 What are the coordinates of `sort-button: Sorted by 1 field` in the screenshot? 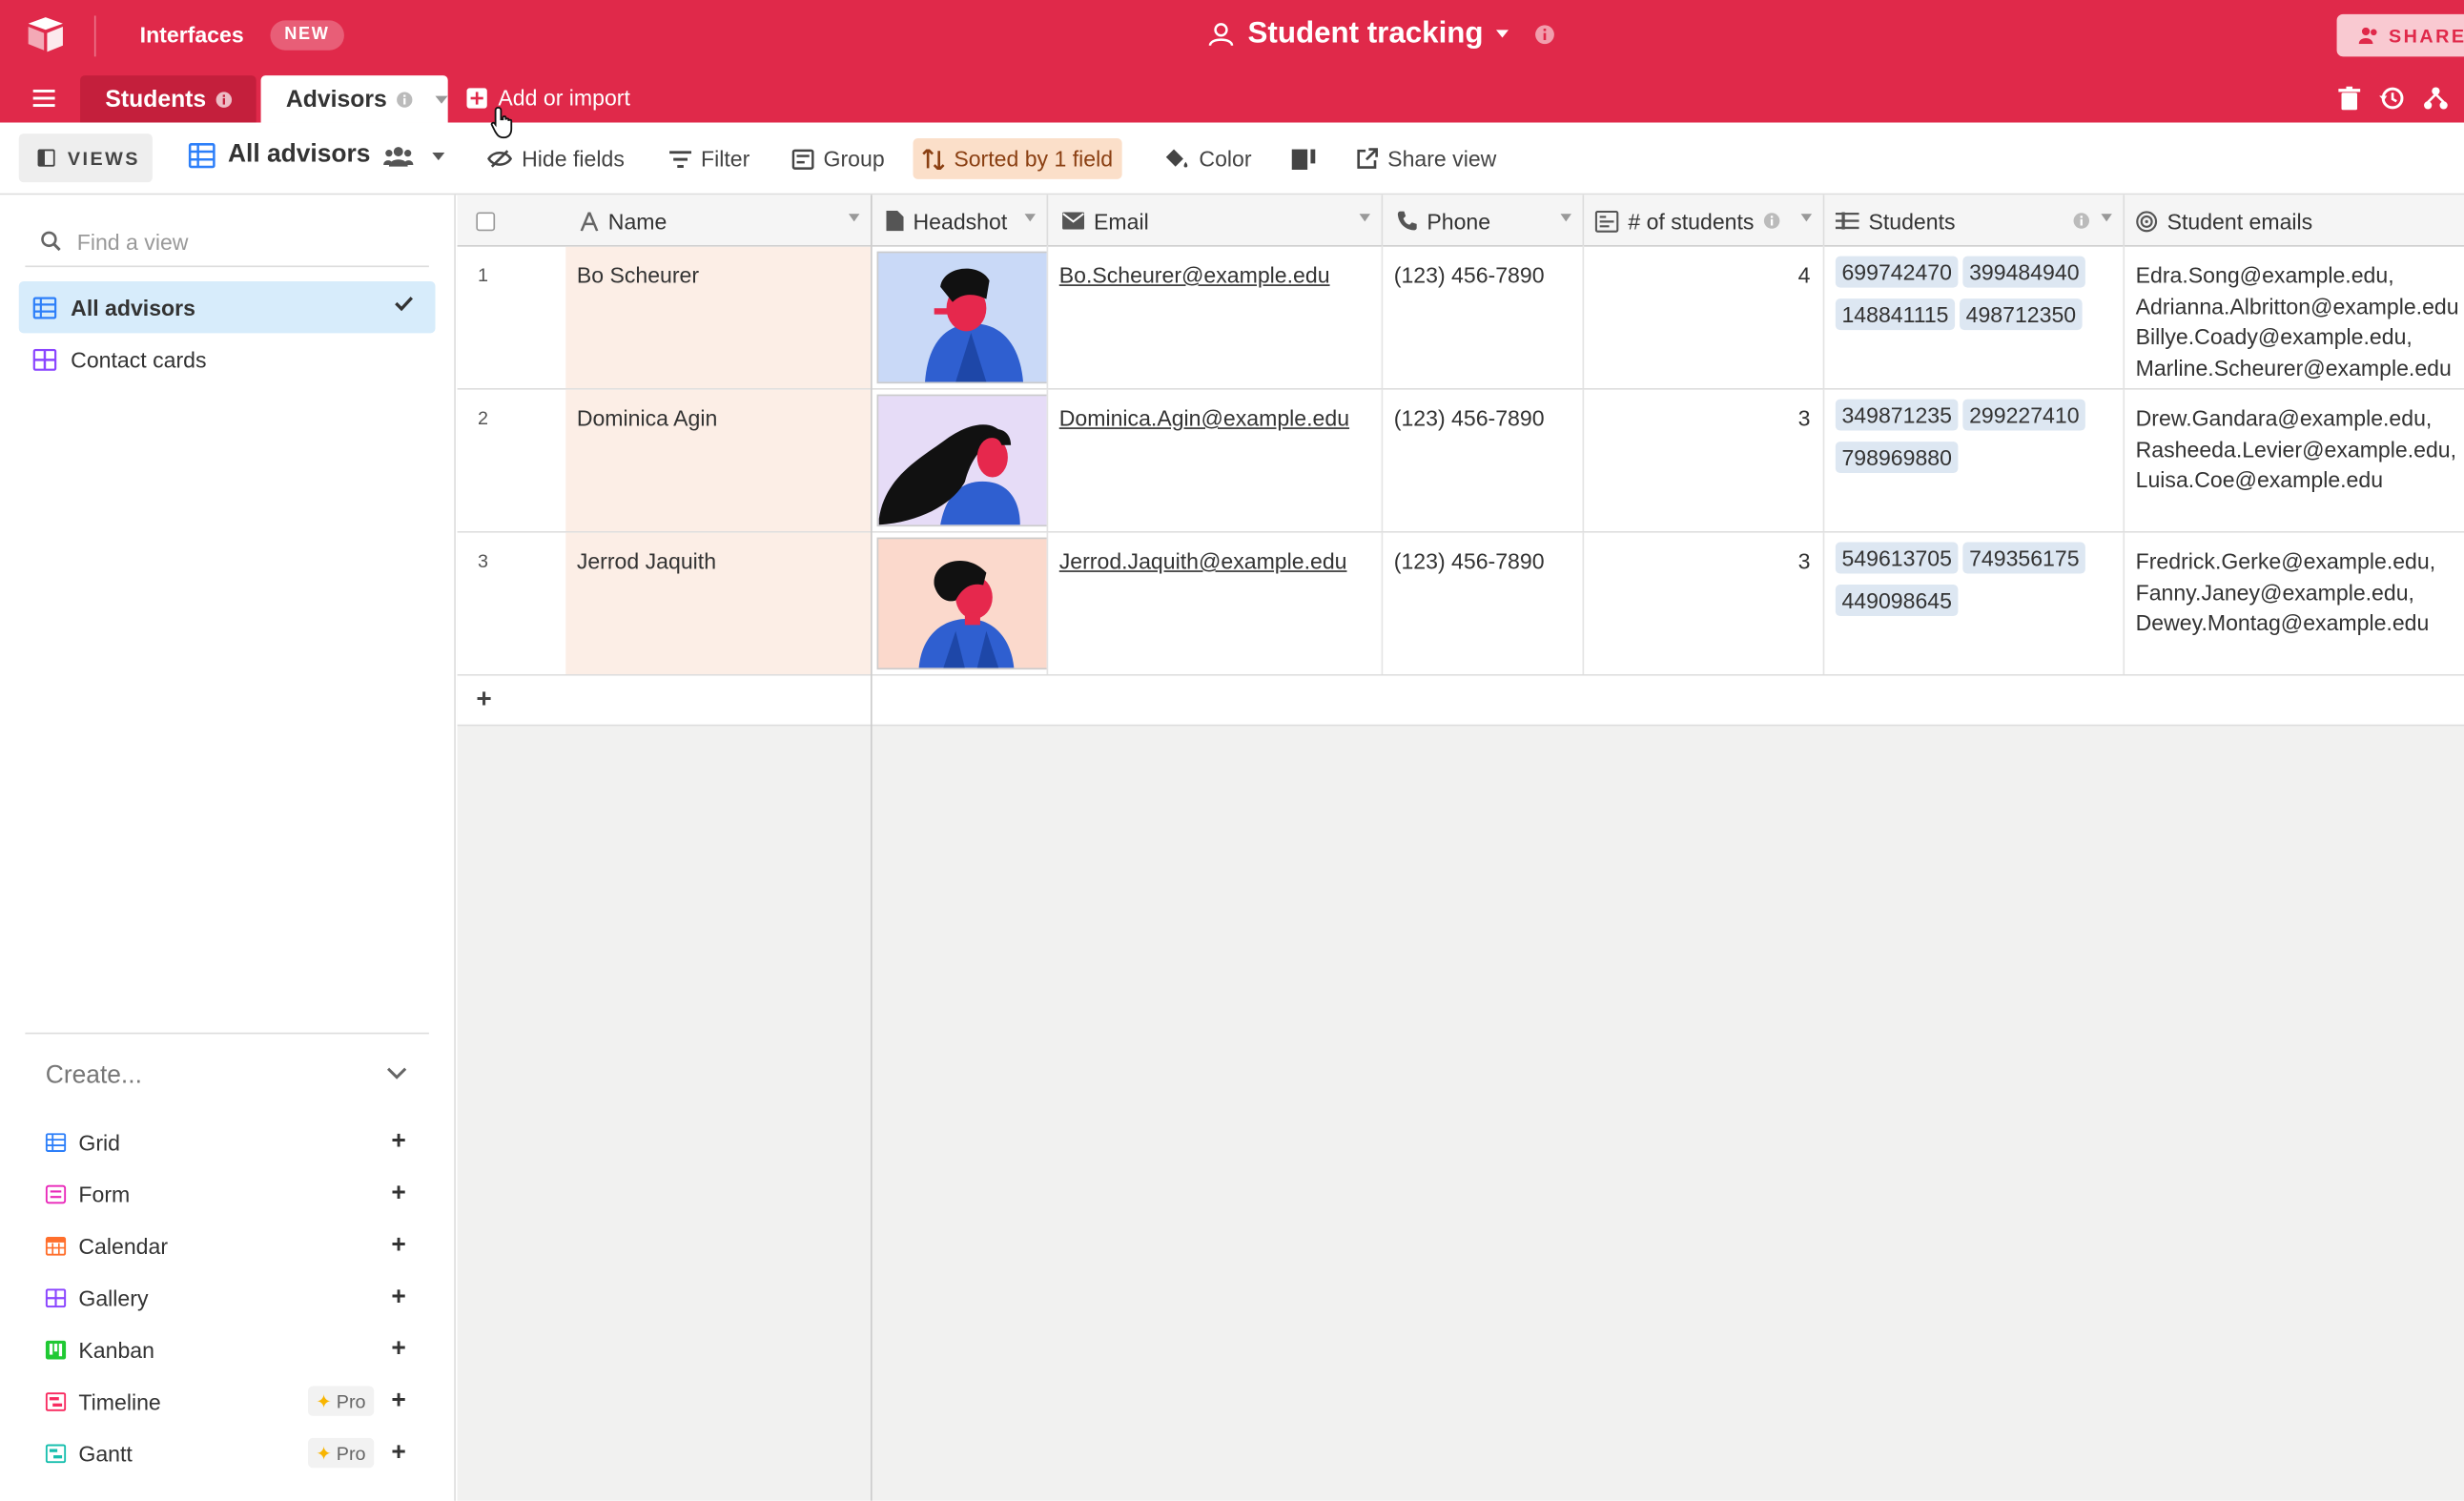 It's located at (1017, 158).